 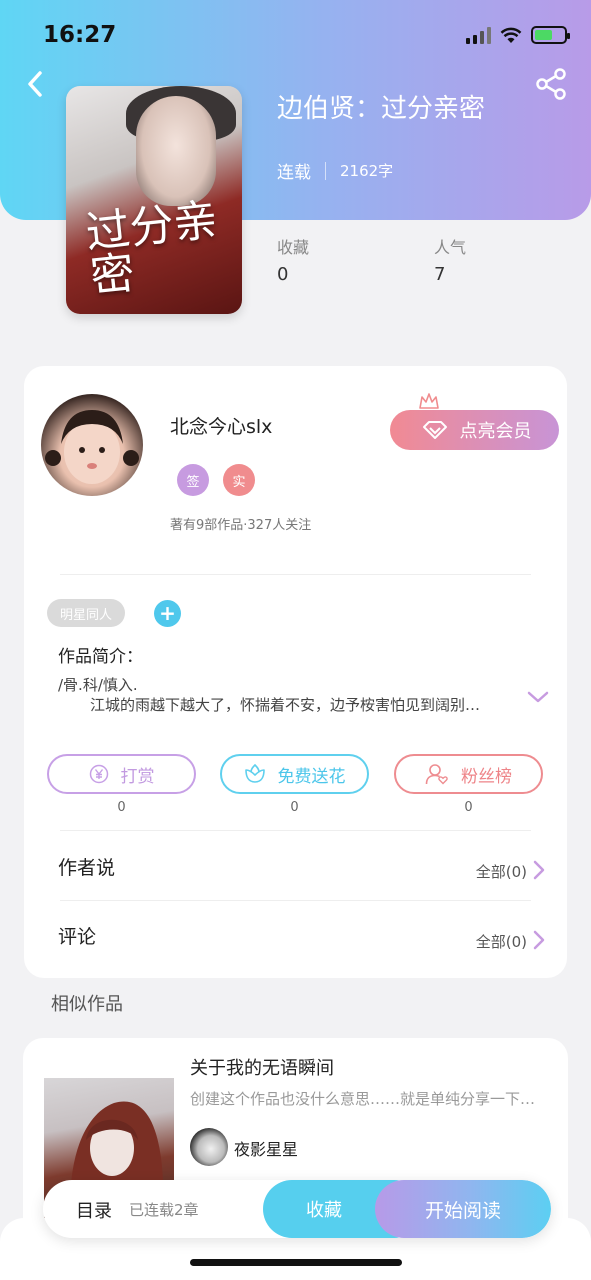 I want to click on author-avatar, so click(x=92, y=445).